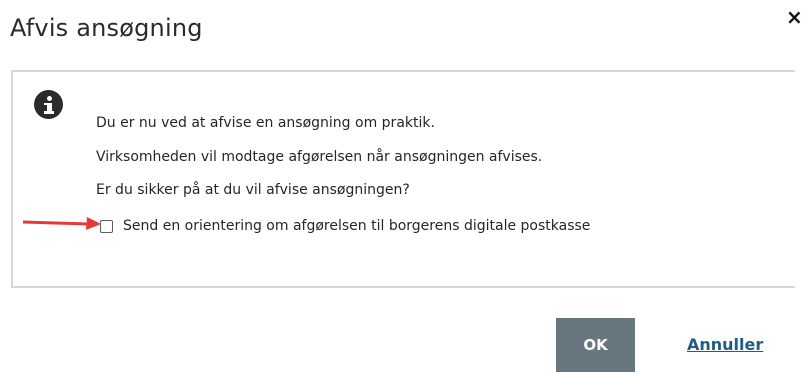 The width and height of the screenshot is (804, 372). I want to click on close-icon: ×, so click(795, 17).